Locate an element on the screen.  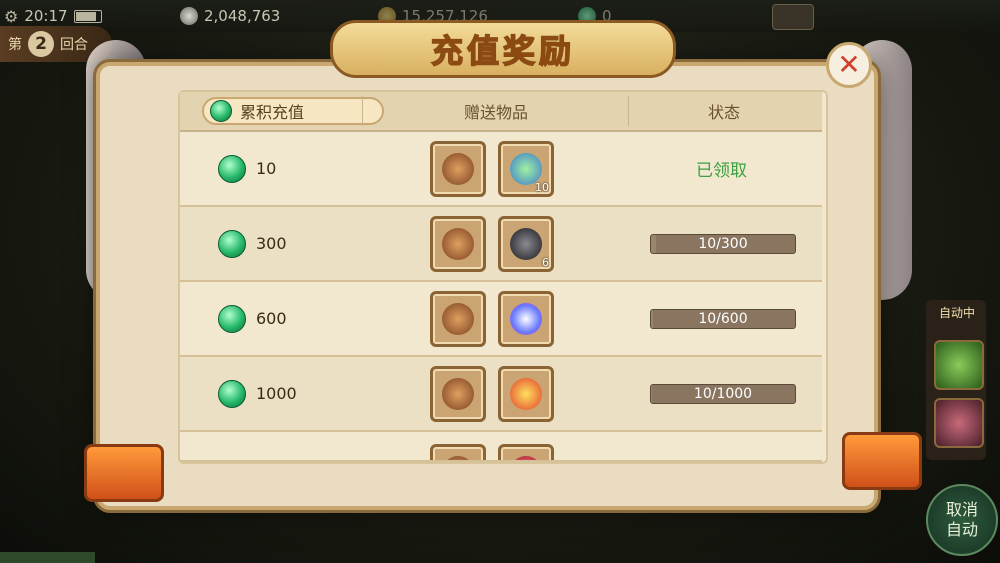
header-status: 状态 is located at coordinates (723, 112).